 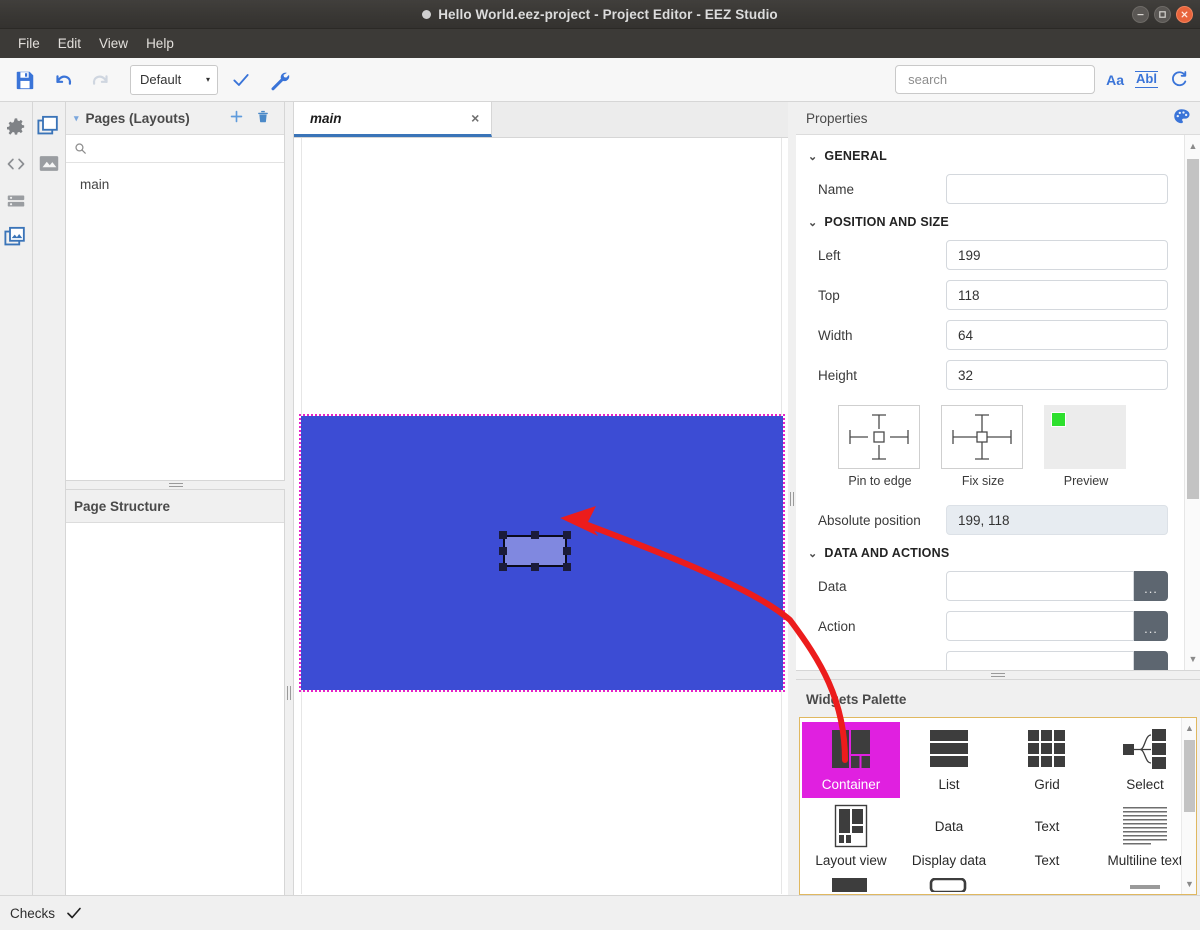 I want to click on partial-input, so click(x=1040, y=660).